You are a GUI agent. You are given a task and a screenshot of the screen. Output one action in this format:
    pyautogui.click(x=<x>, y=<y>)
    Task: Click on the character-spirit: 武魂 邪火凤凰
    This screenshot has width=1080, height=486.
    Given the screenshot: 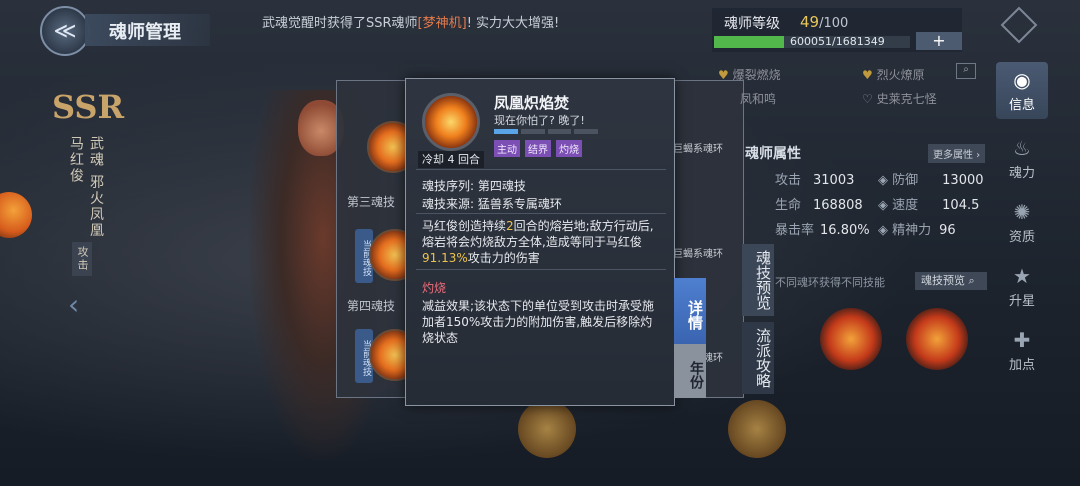 What is the action you would take?
    pyautogui.click(x=96, y=187)
    